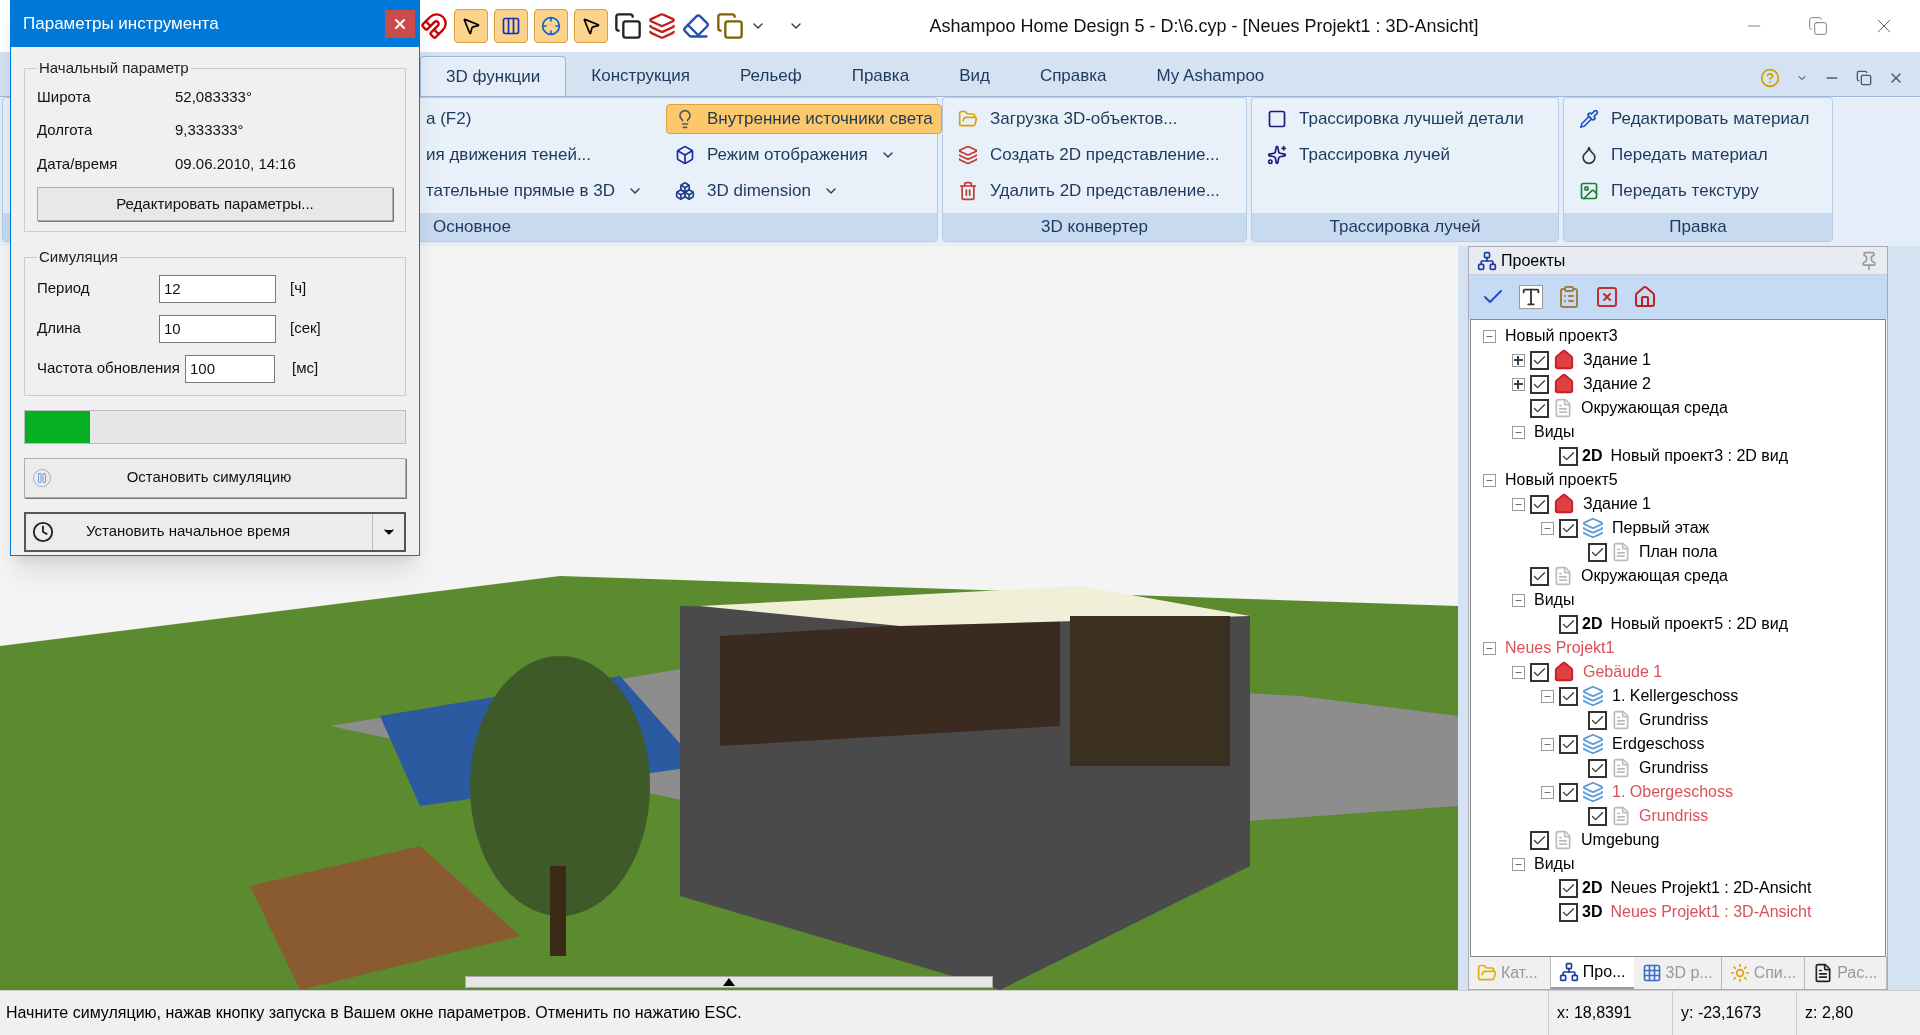  What do you see at coordinates (880, 76) in the screenshot?
I see `ribbon-tab: Правка` at bounding box center [880, 76].